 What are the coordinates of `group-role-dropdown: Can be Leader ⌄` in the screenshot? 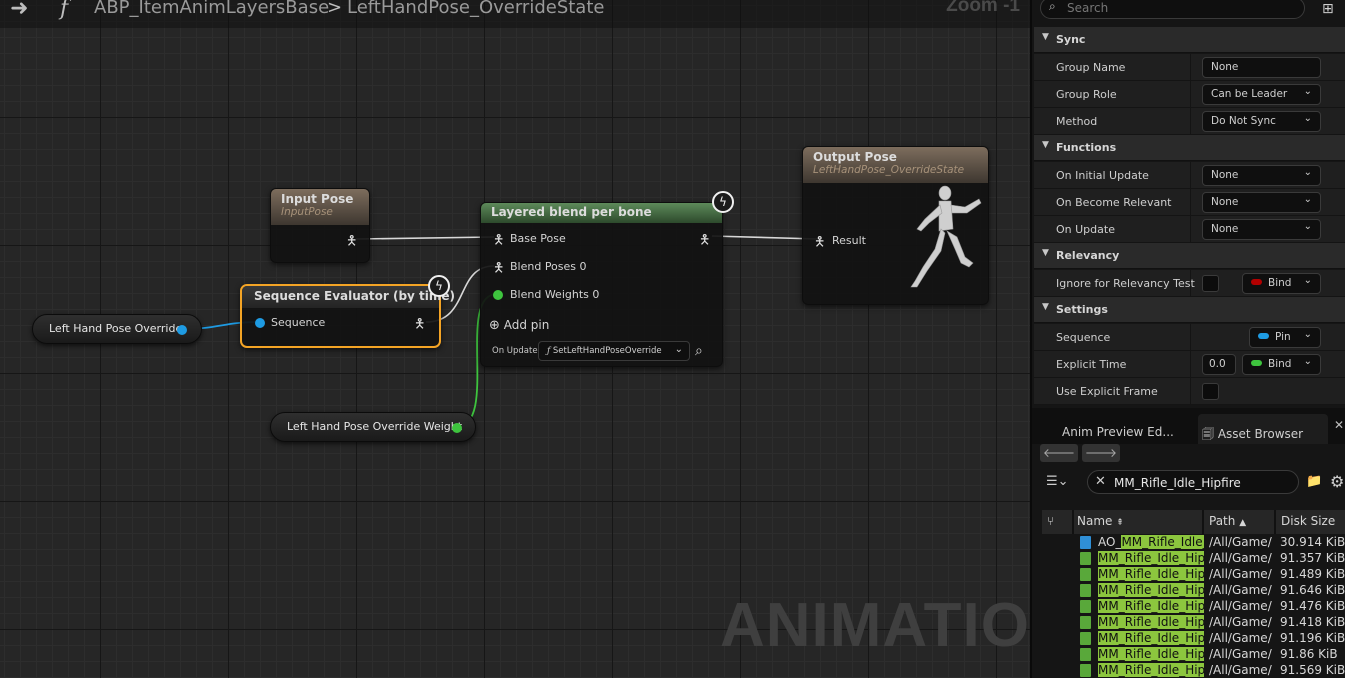 It's located at (1261, 94).